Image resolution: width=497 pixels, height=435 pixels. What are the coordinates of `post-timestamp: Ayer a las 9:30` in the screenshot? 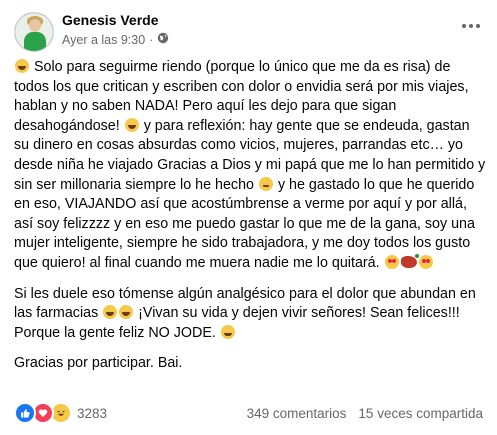 It's located at (103, 40).